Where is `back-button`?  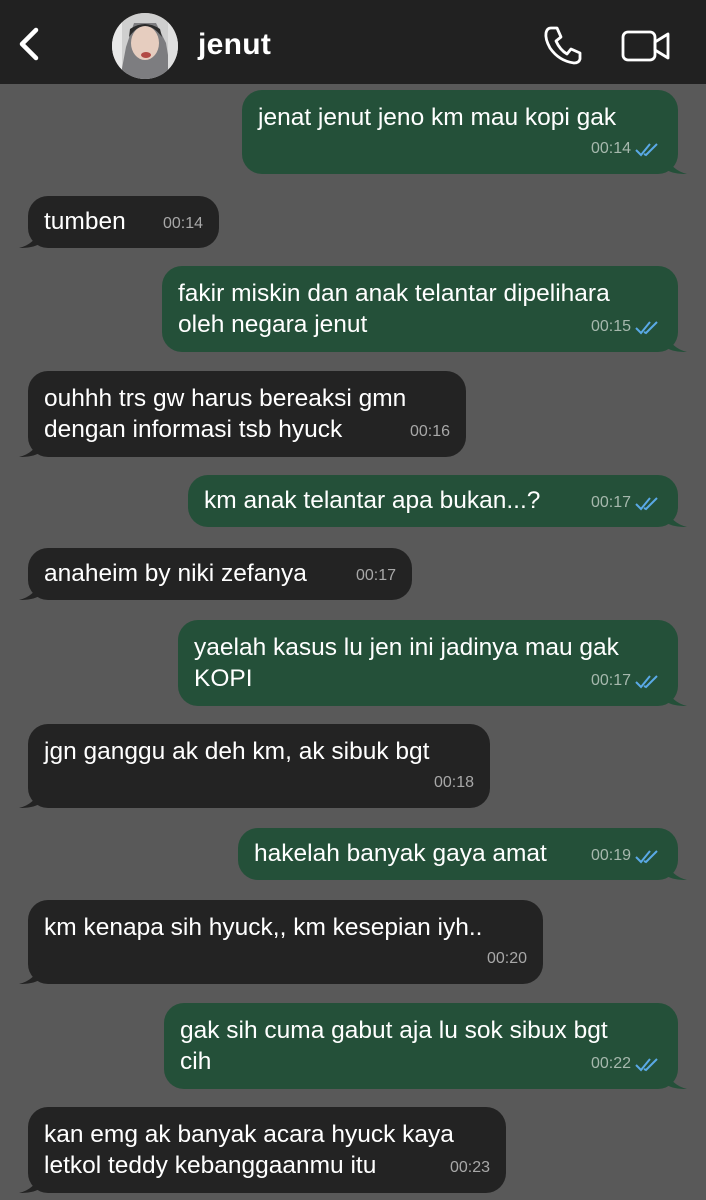 back-button is located at coordinates (32, 44).